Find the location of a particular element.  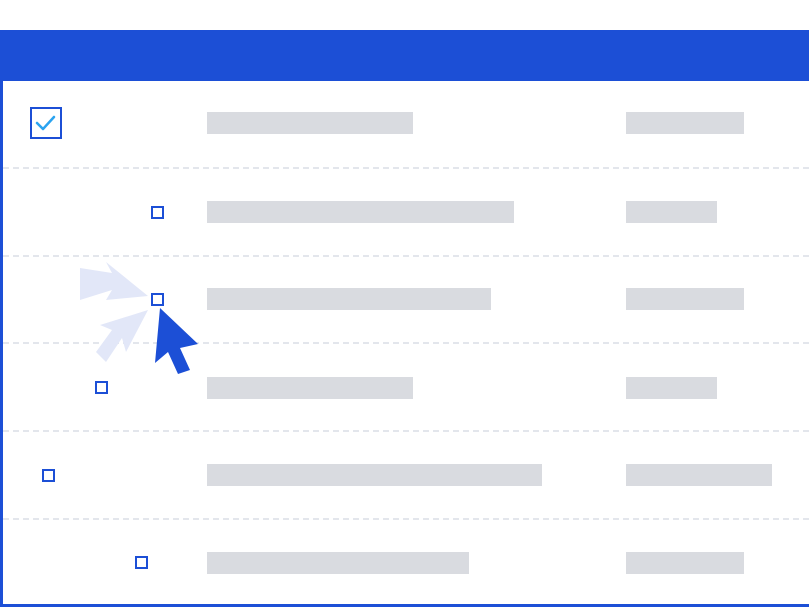

row-checkbox-checked is located at coordinates (46, 123).